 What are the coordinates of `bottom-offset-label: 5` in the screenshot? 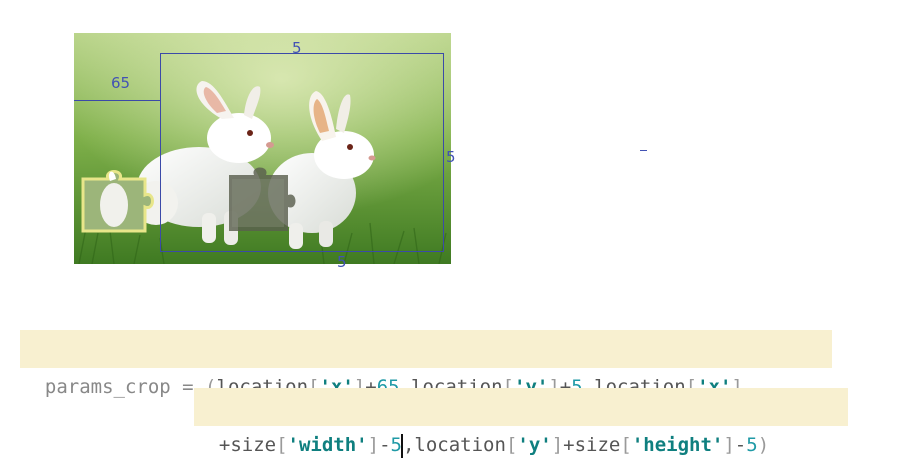 It's located at (342, 262).